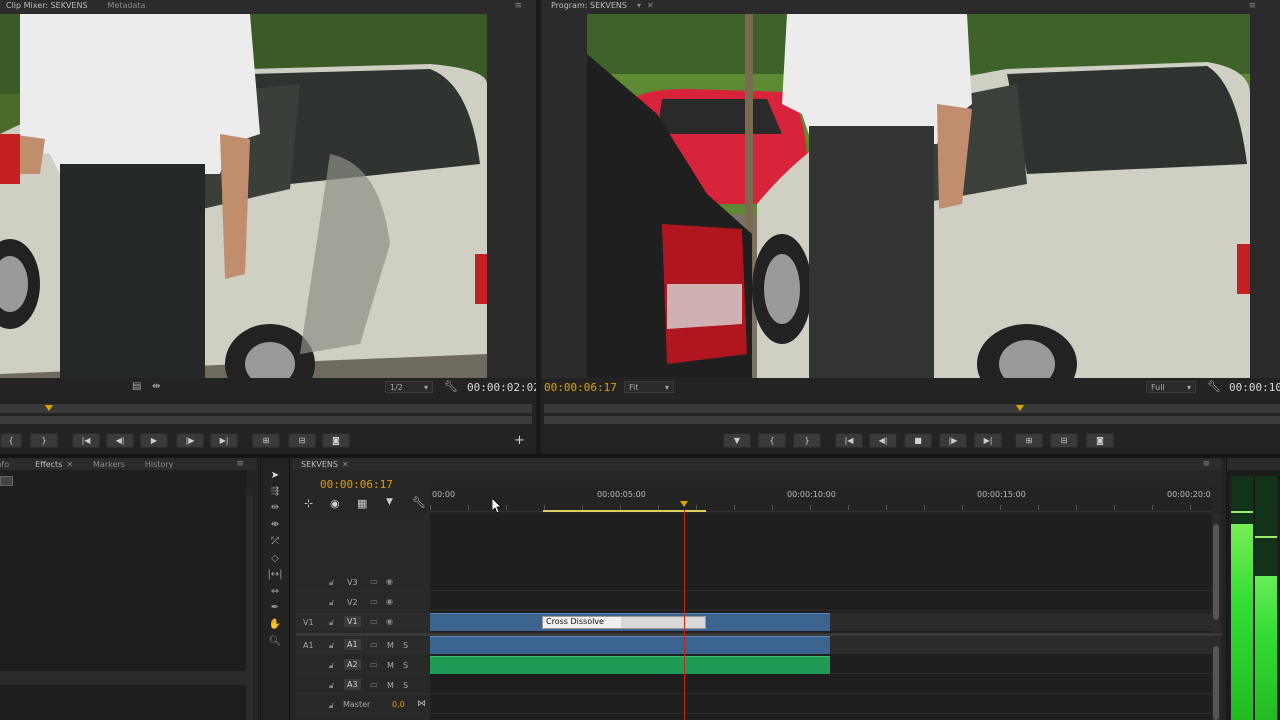  I want to click on rate-stretch-tool-icon: ⤱, so click(275, 541).